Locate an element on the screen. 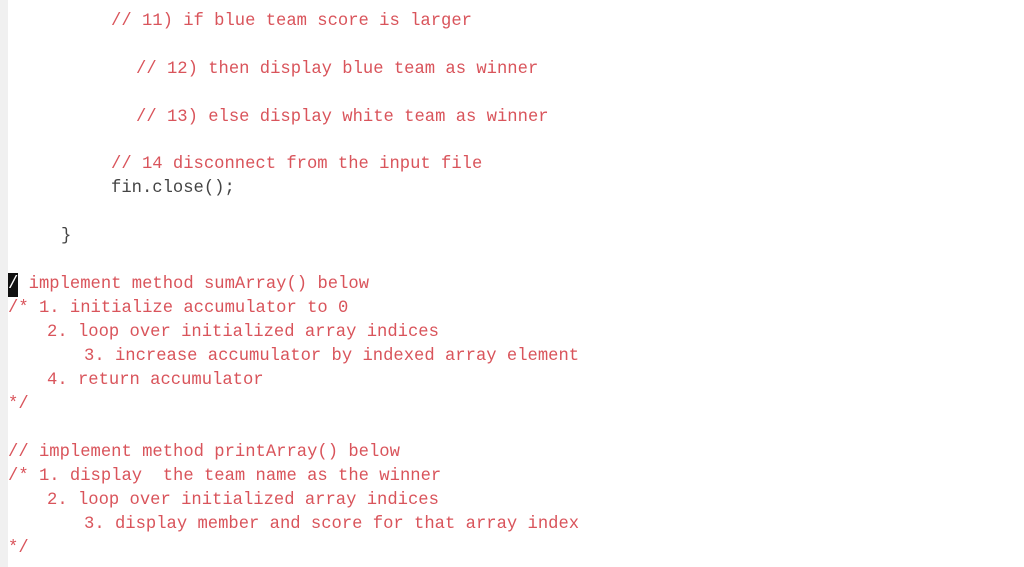 This screenshot has width=1024, height=567. code-line-closing-brace: } is located at coordinates (66, 236).